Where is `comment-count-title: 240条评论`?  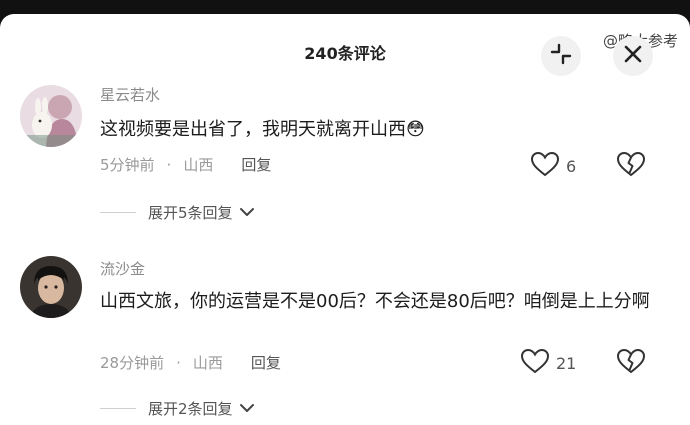
comment-count-title: 240条评论 is located at coordinates (345, 53).